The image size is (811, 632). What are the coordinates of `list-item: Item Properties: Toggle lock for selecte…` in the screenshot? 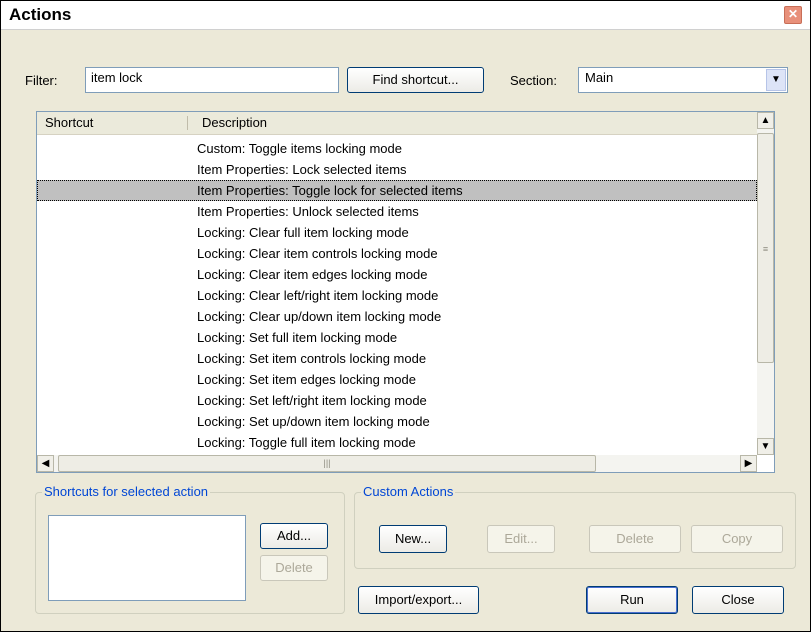 It's located at (397, 190).